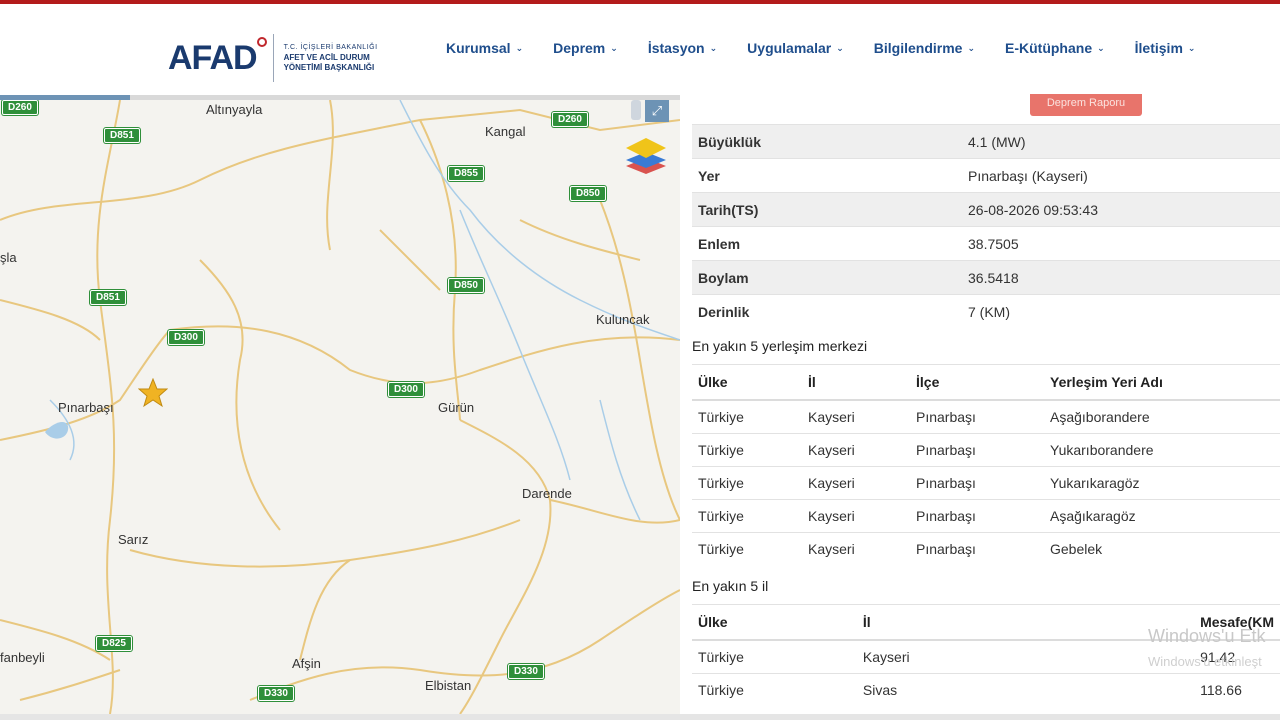  Describe the element at coordinates (505, 131) in the screenshot. I see `place-label: Kangal` at that location.